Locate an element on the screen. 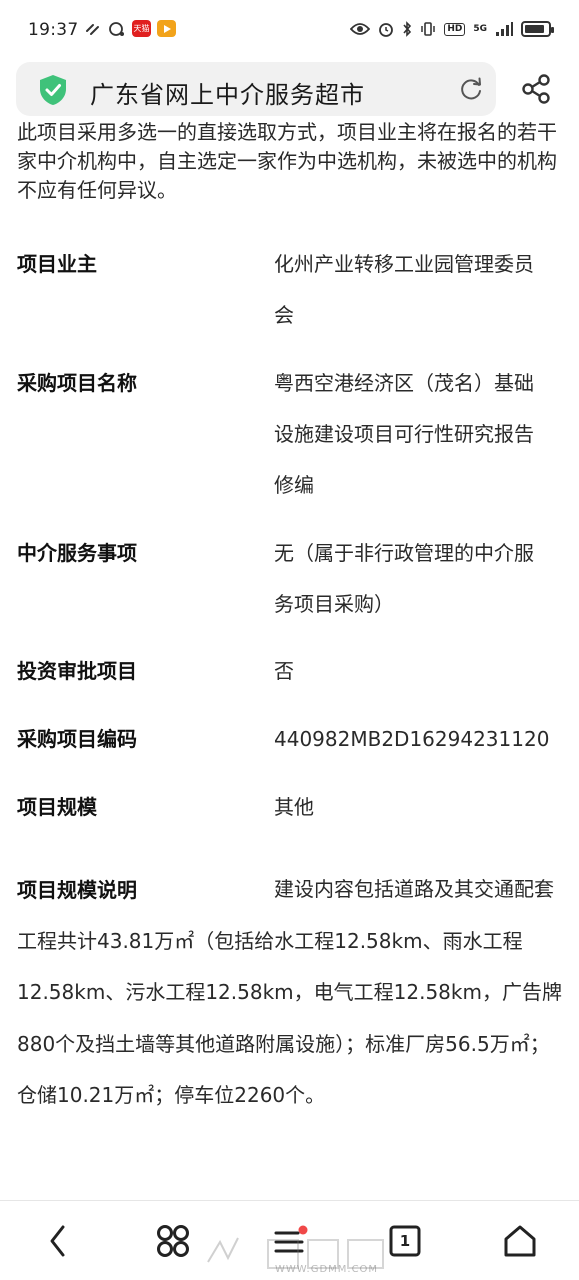 This screenshot has width=579, height=1280. chevron-left-icon is located at coordinates (57, 1241).